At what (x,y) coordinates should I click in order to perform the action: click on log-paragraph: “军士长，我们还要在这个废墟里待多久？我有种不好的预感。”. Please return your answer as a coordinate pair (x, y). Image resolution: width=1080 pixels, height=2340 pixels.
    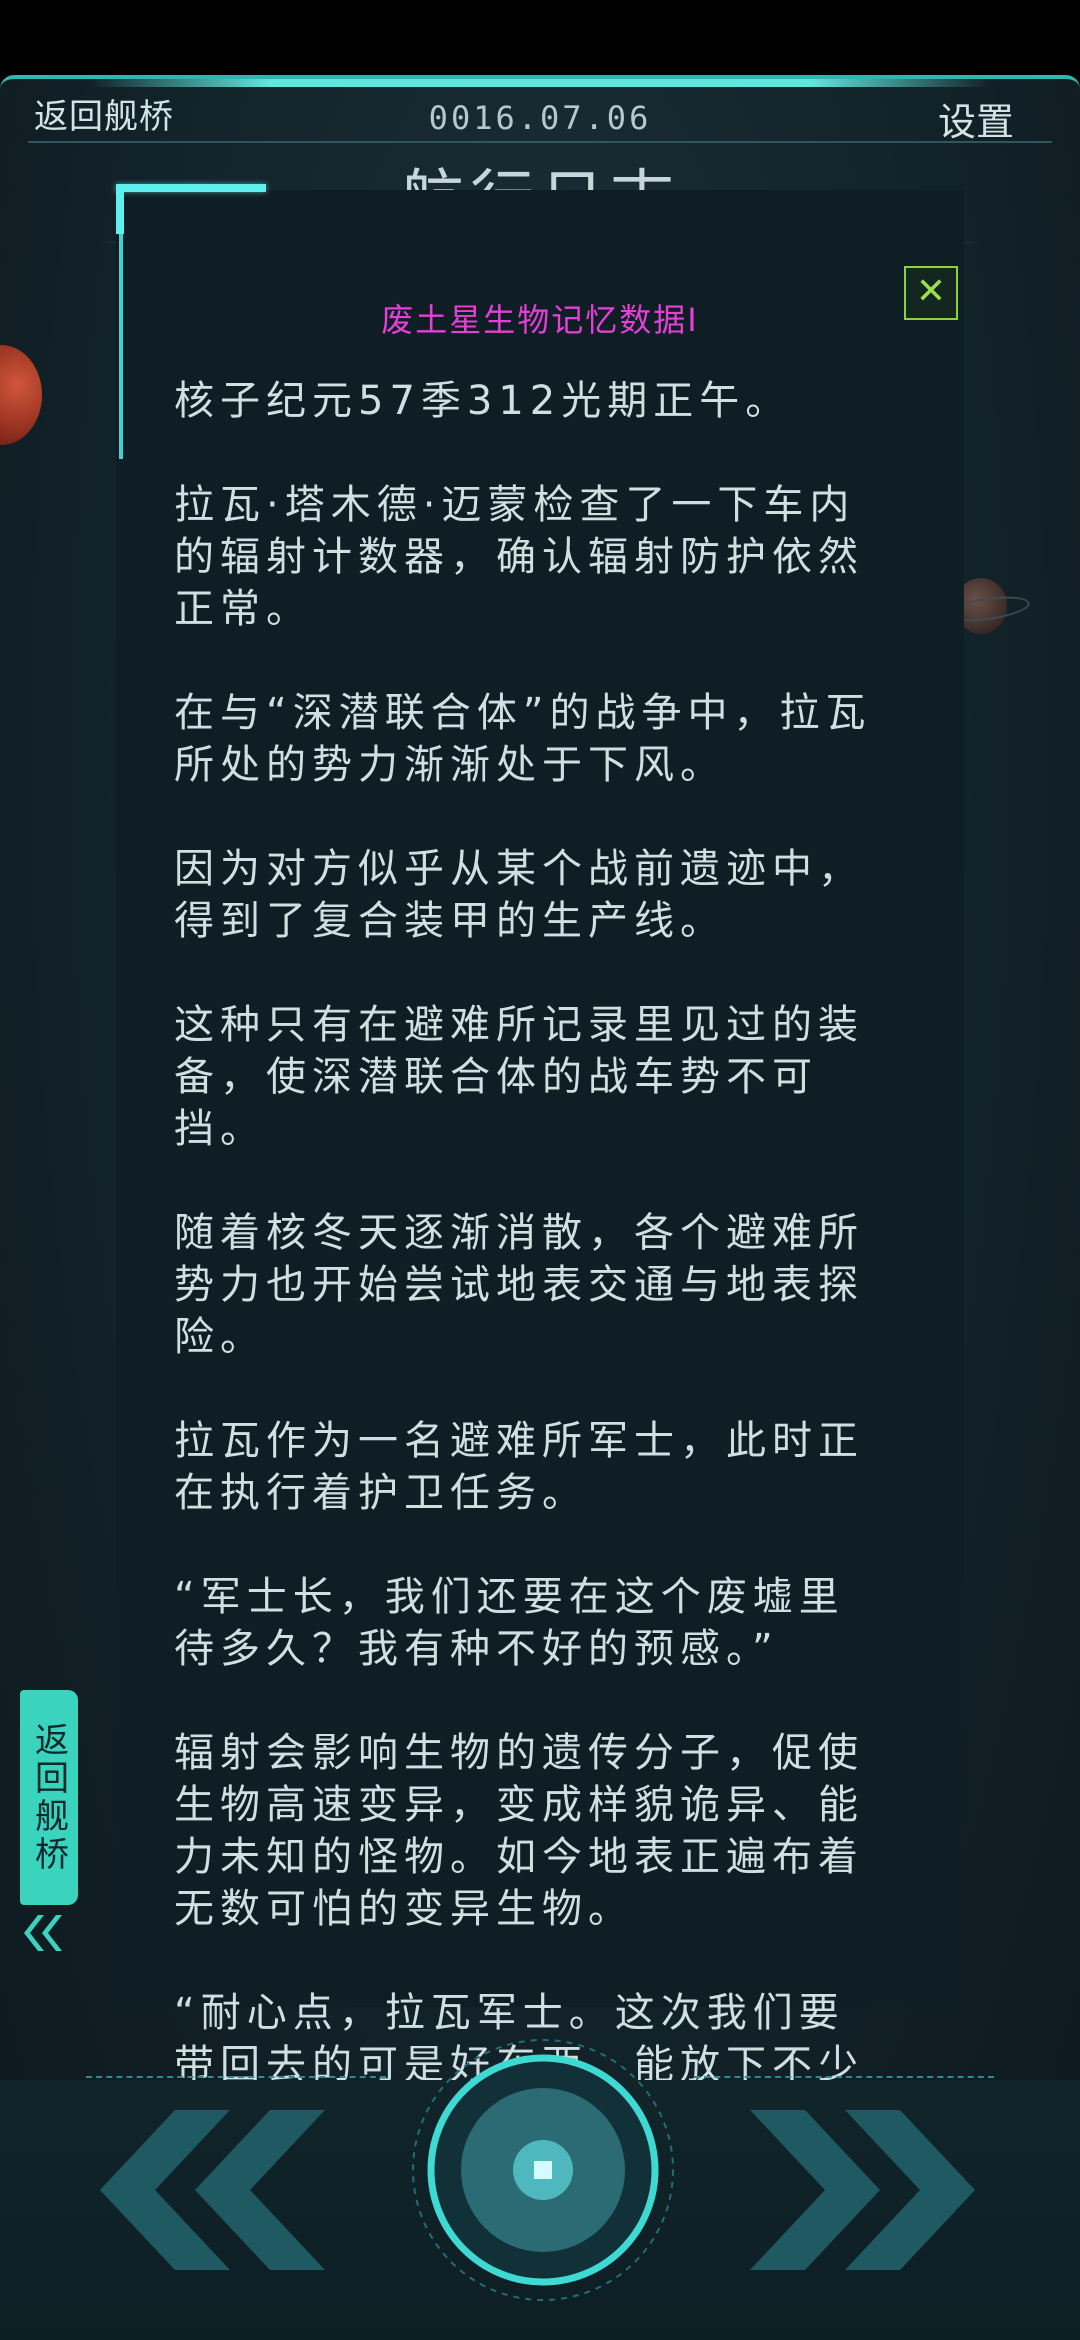
    Looking at the image, I should click on (509, 1623).